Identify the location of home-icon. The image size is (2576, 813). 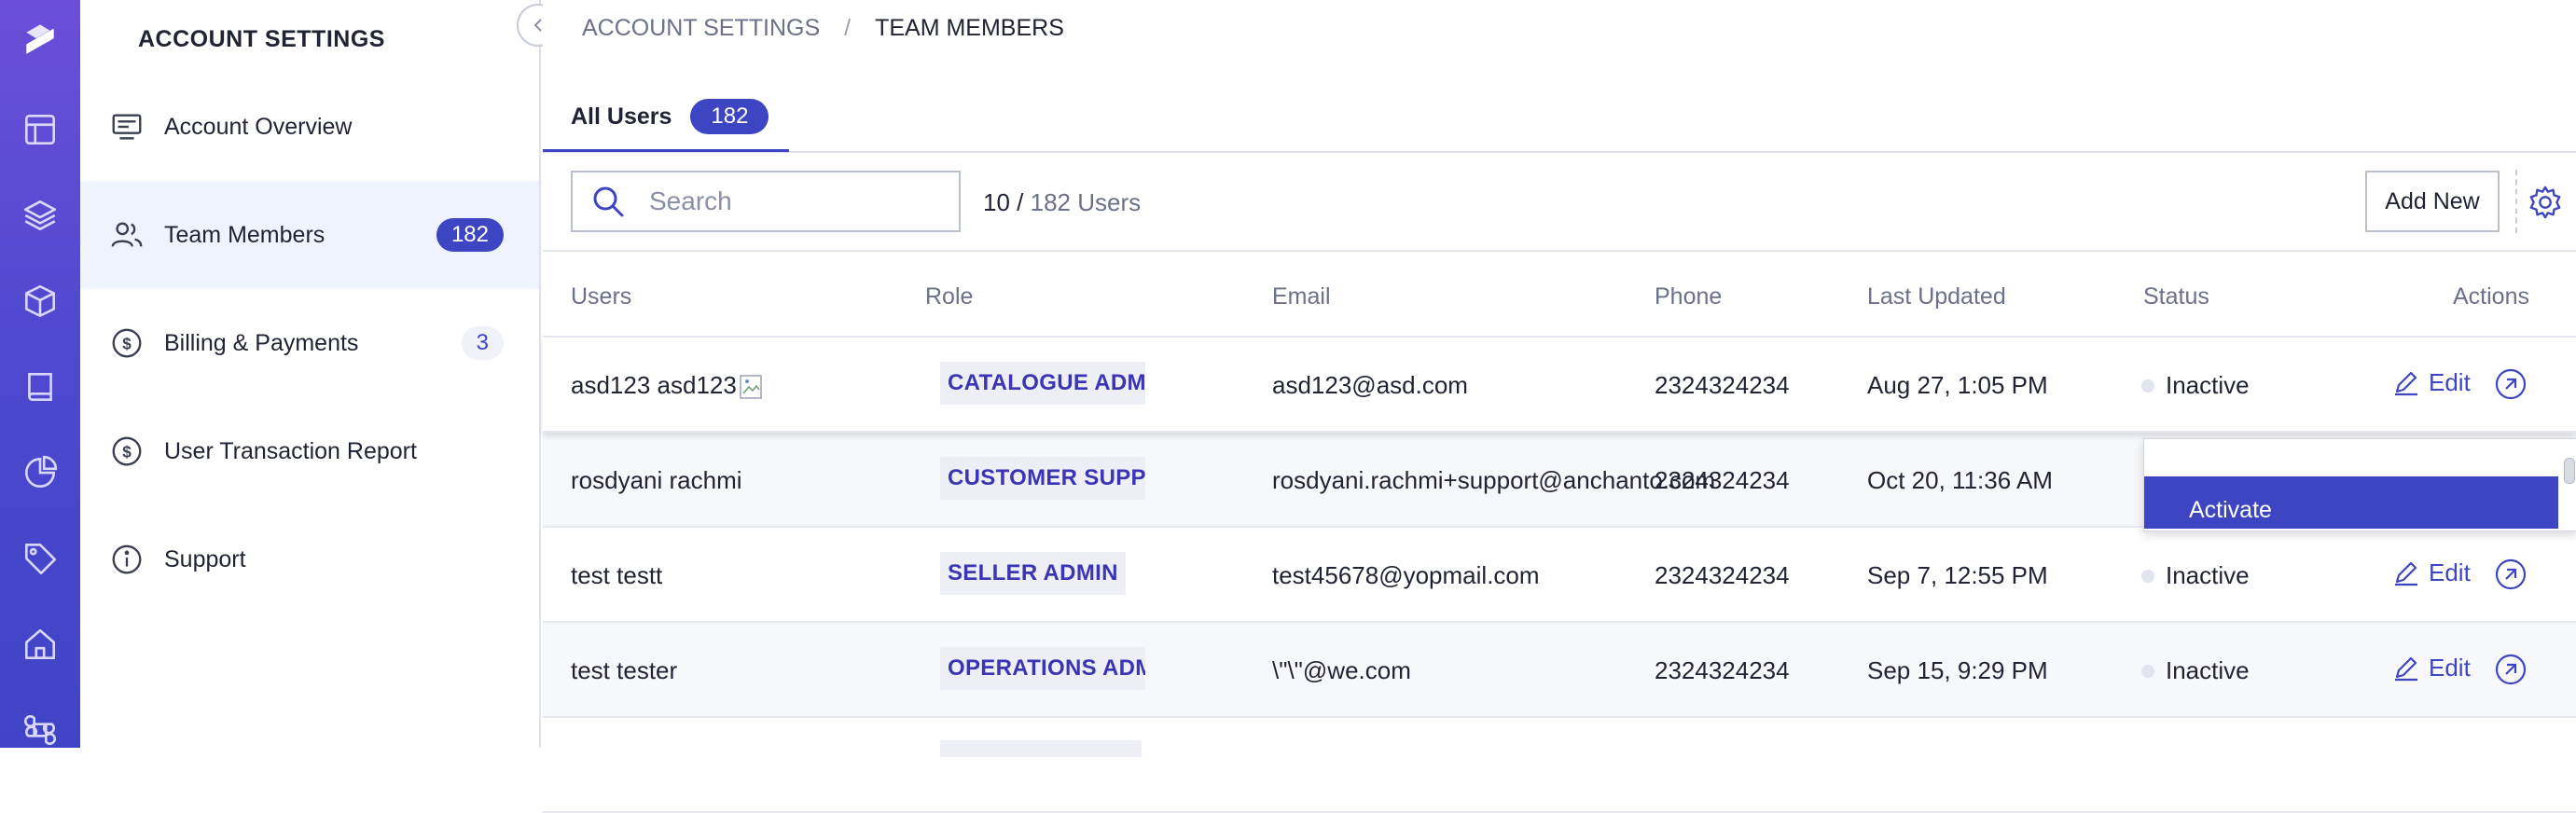
(40, 644).